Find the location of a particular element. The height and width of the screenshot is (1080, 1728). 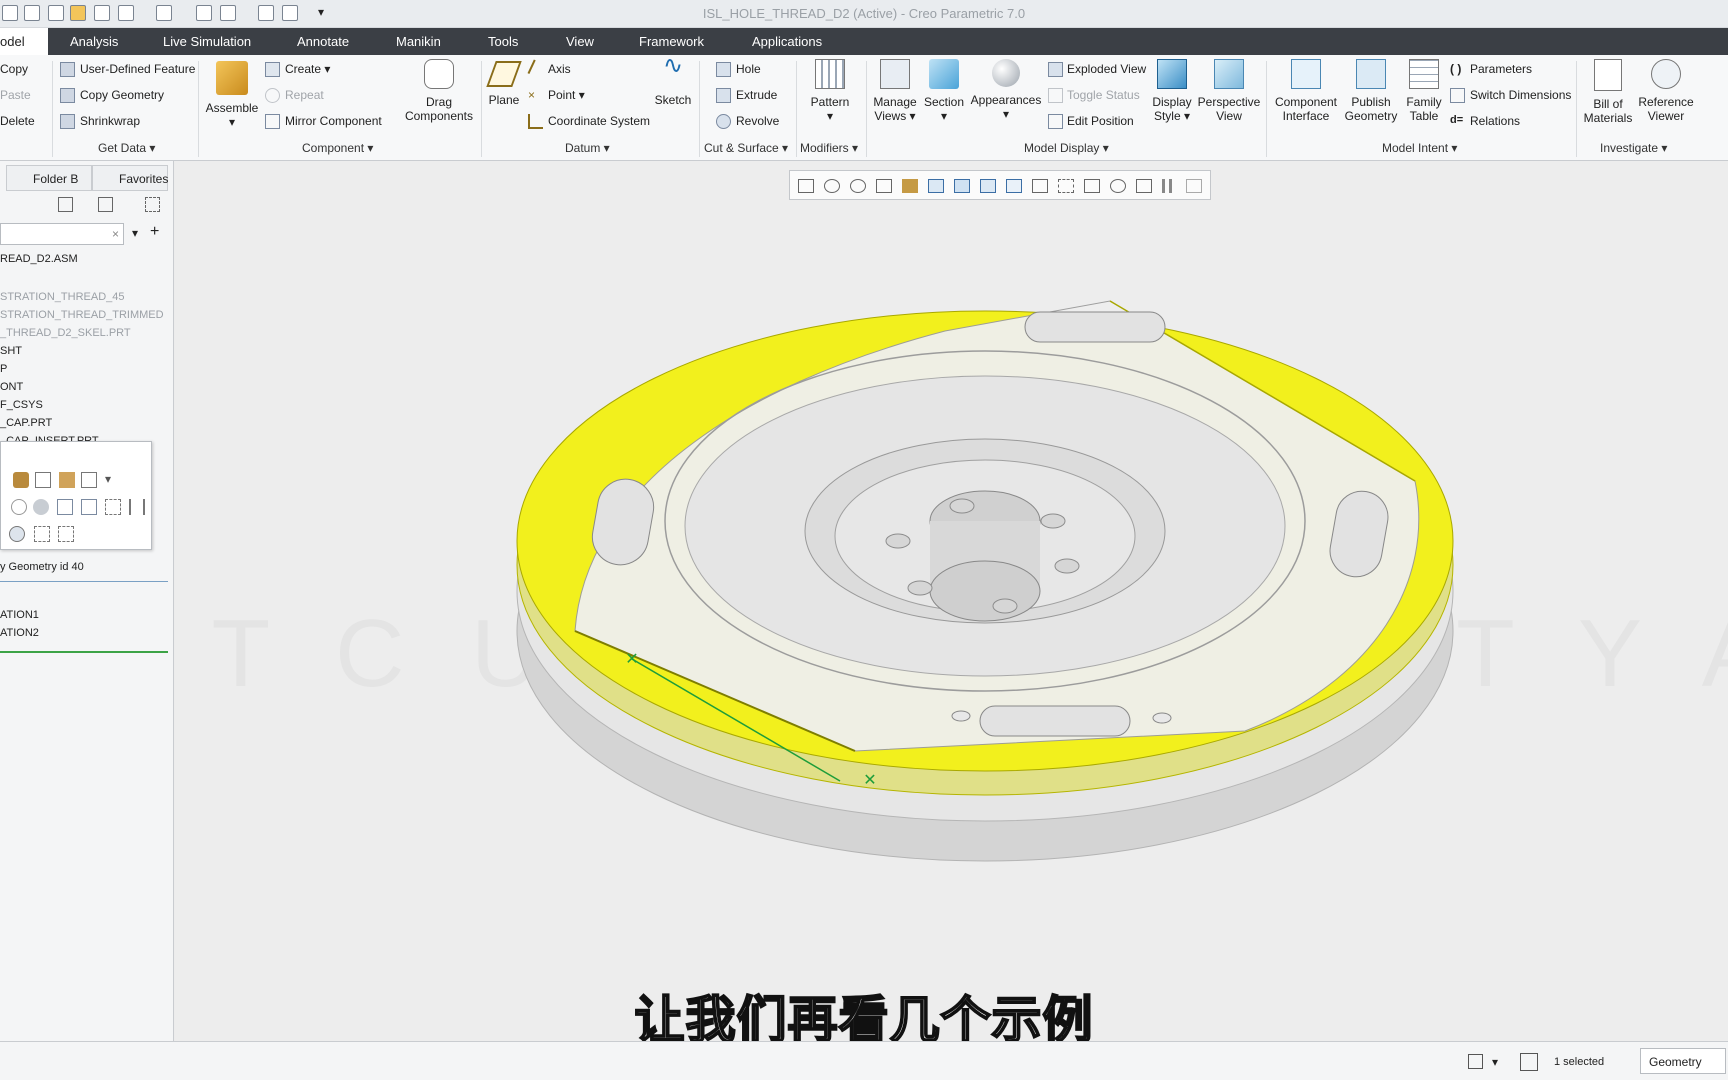

tree-item: STRATION_THREAD_TRIMMED is located at coordinates (82, 315).